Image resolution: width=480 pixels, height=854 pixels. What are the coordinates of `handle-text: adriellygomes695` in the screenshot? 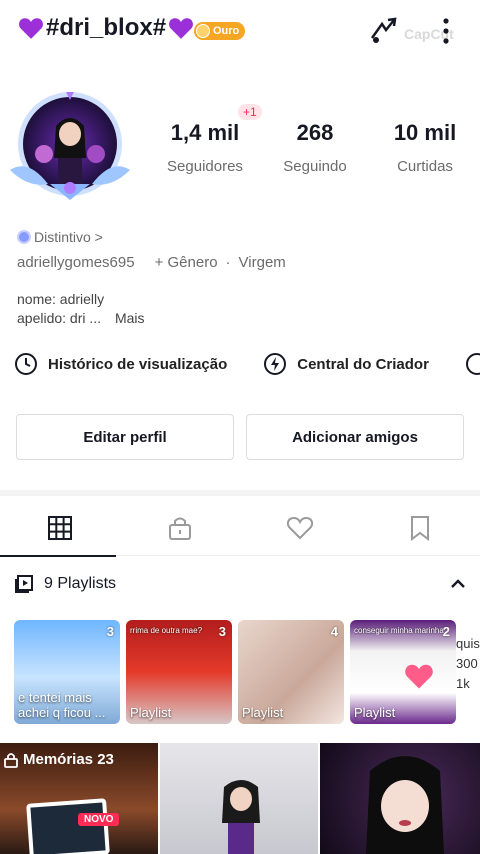 It's located at (76, 262).